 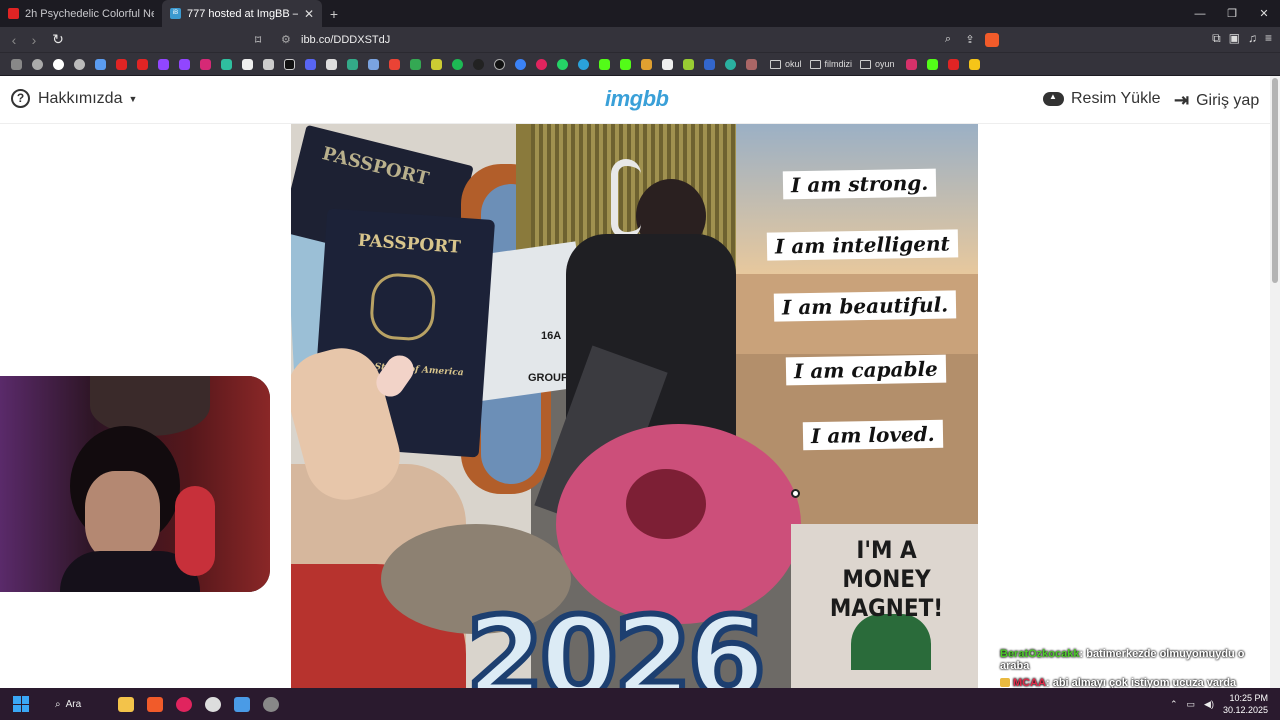 I want to click on volume-icon: ◀), so click(x=1209, y=704).